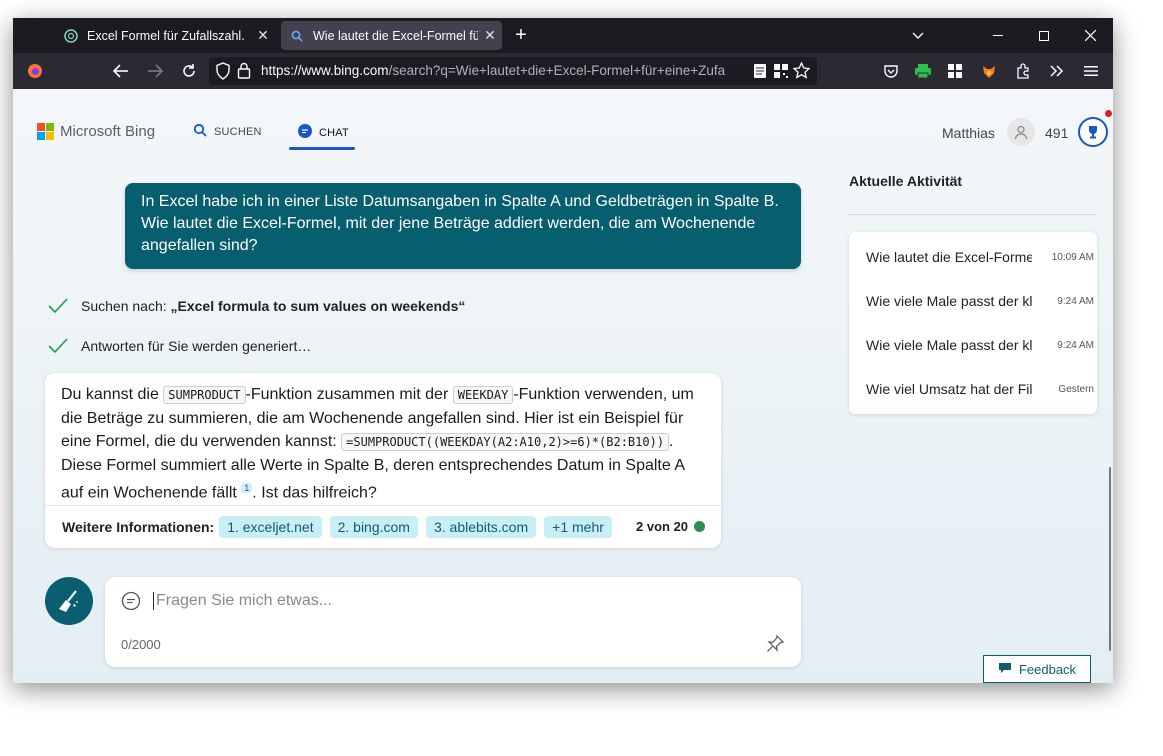  I want to click on activity-time: 10:09 AM, so click(1072, 257).